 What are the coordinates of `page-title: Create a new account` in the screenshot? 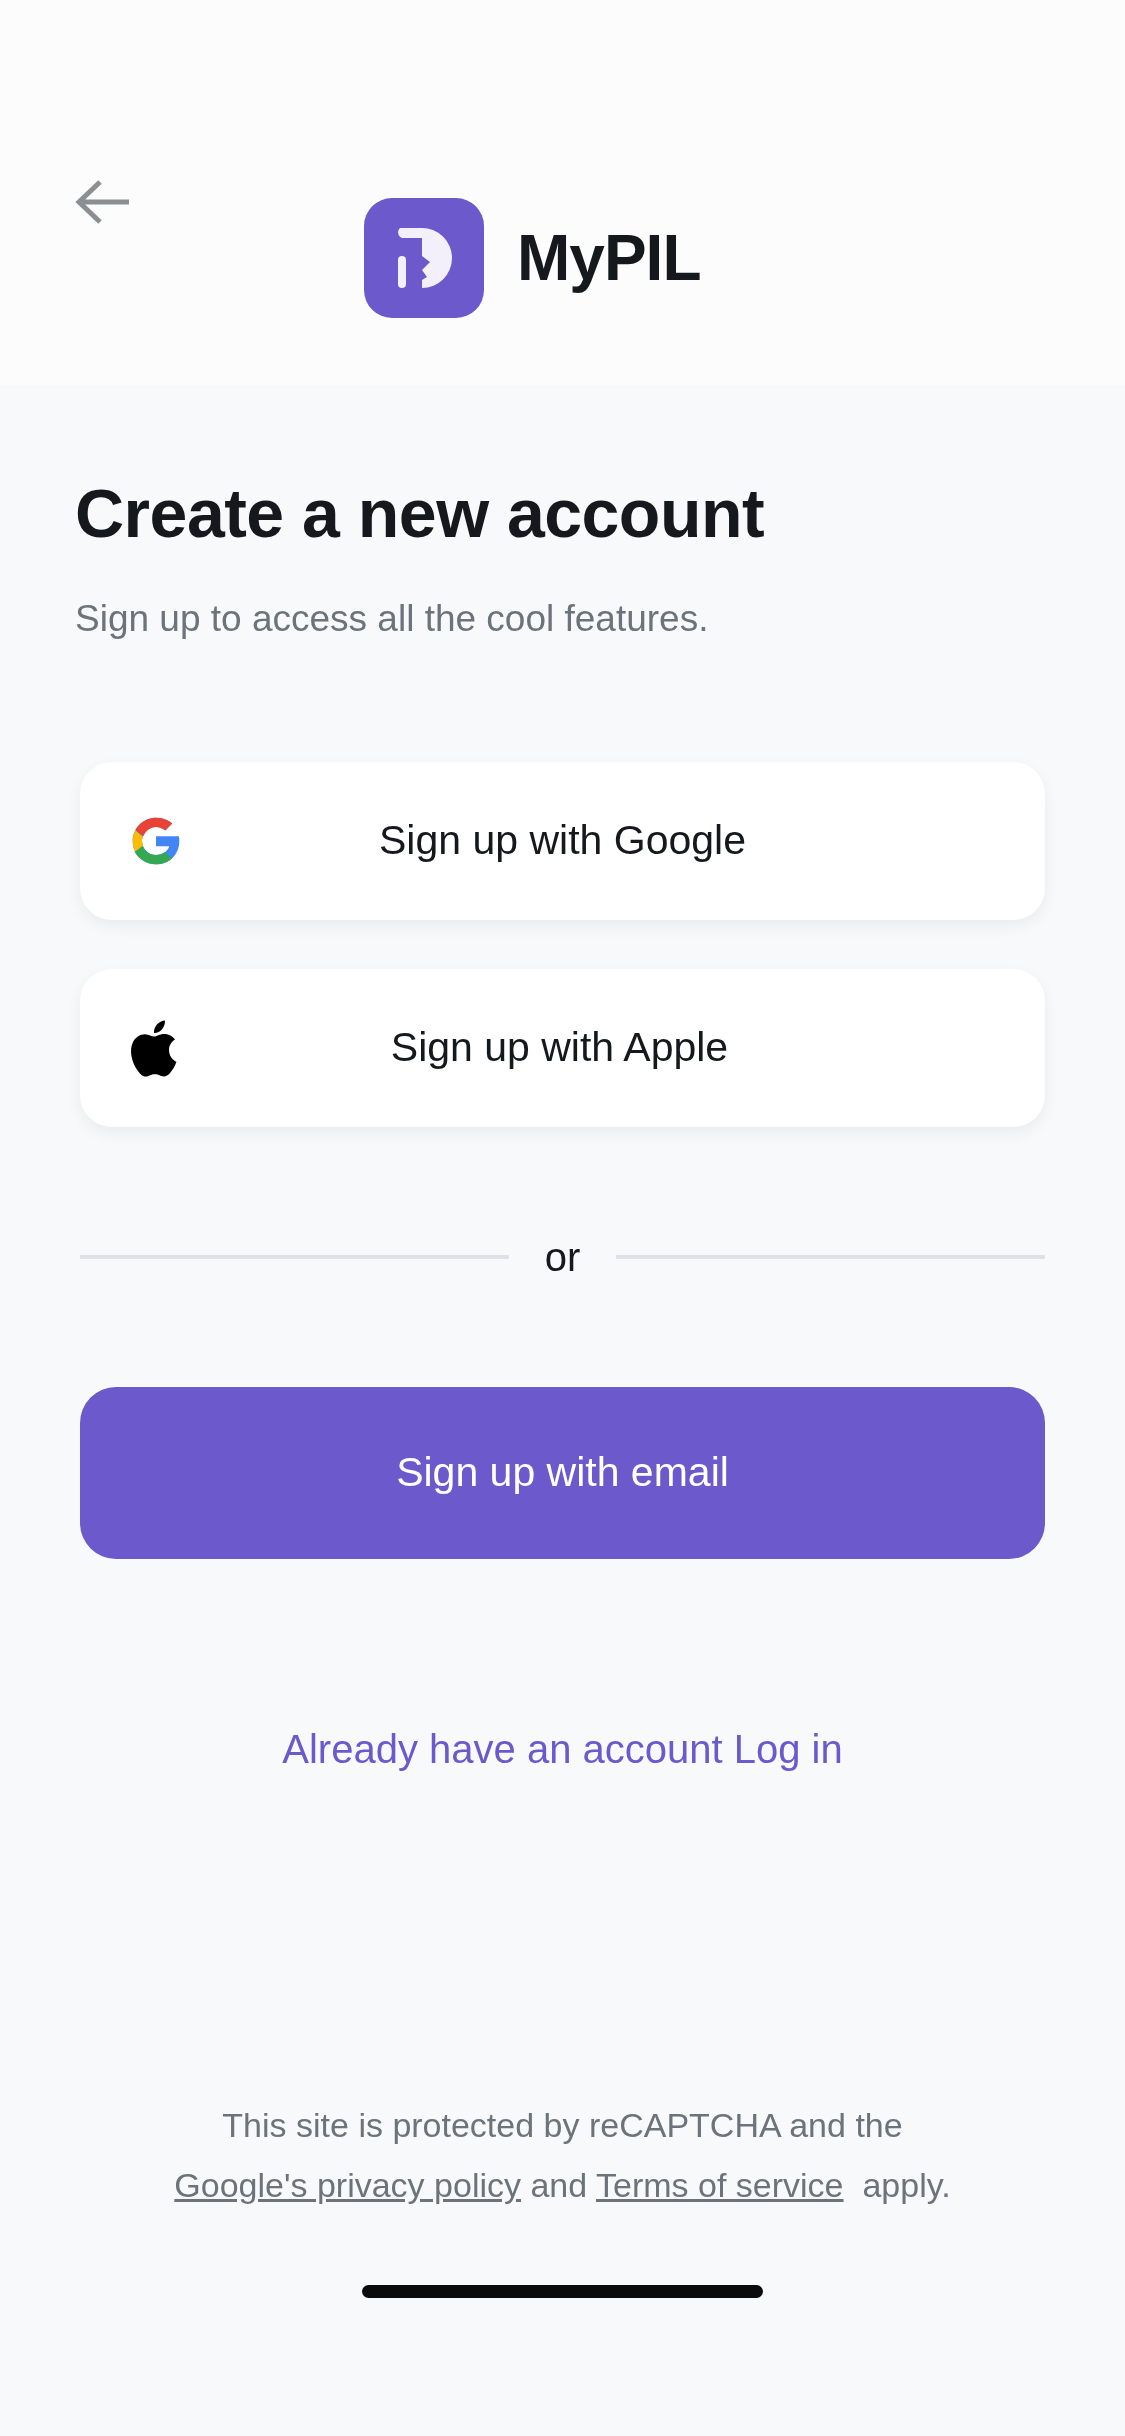 It's located at (420, 513).